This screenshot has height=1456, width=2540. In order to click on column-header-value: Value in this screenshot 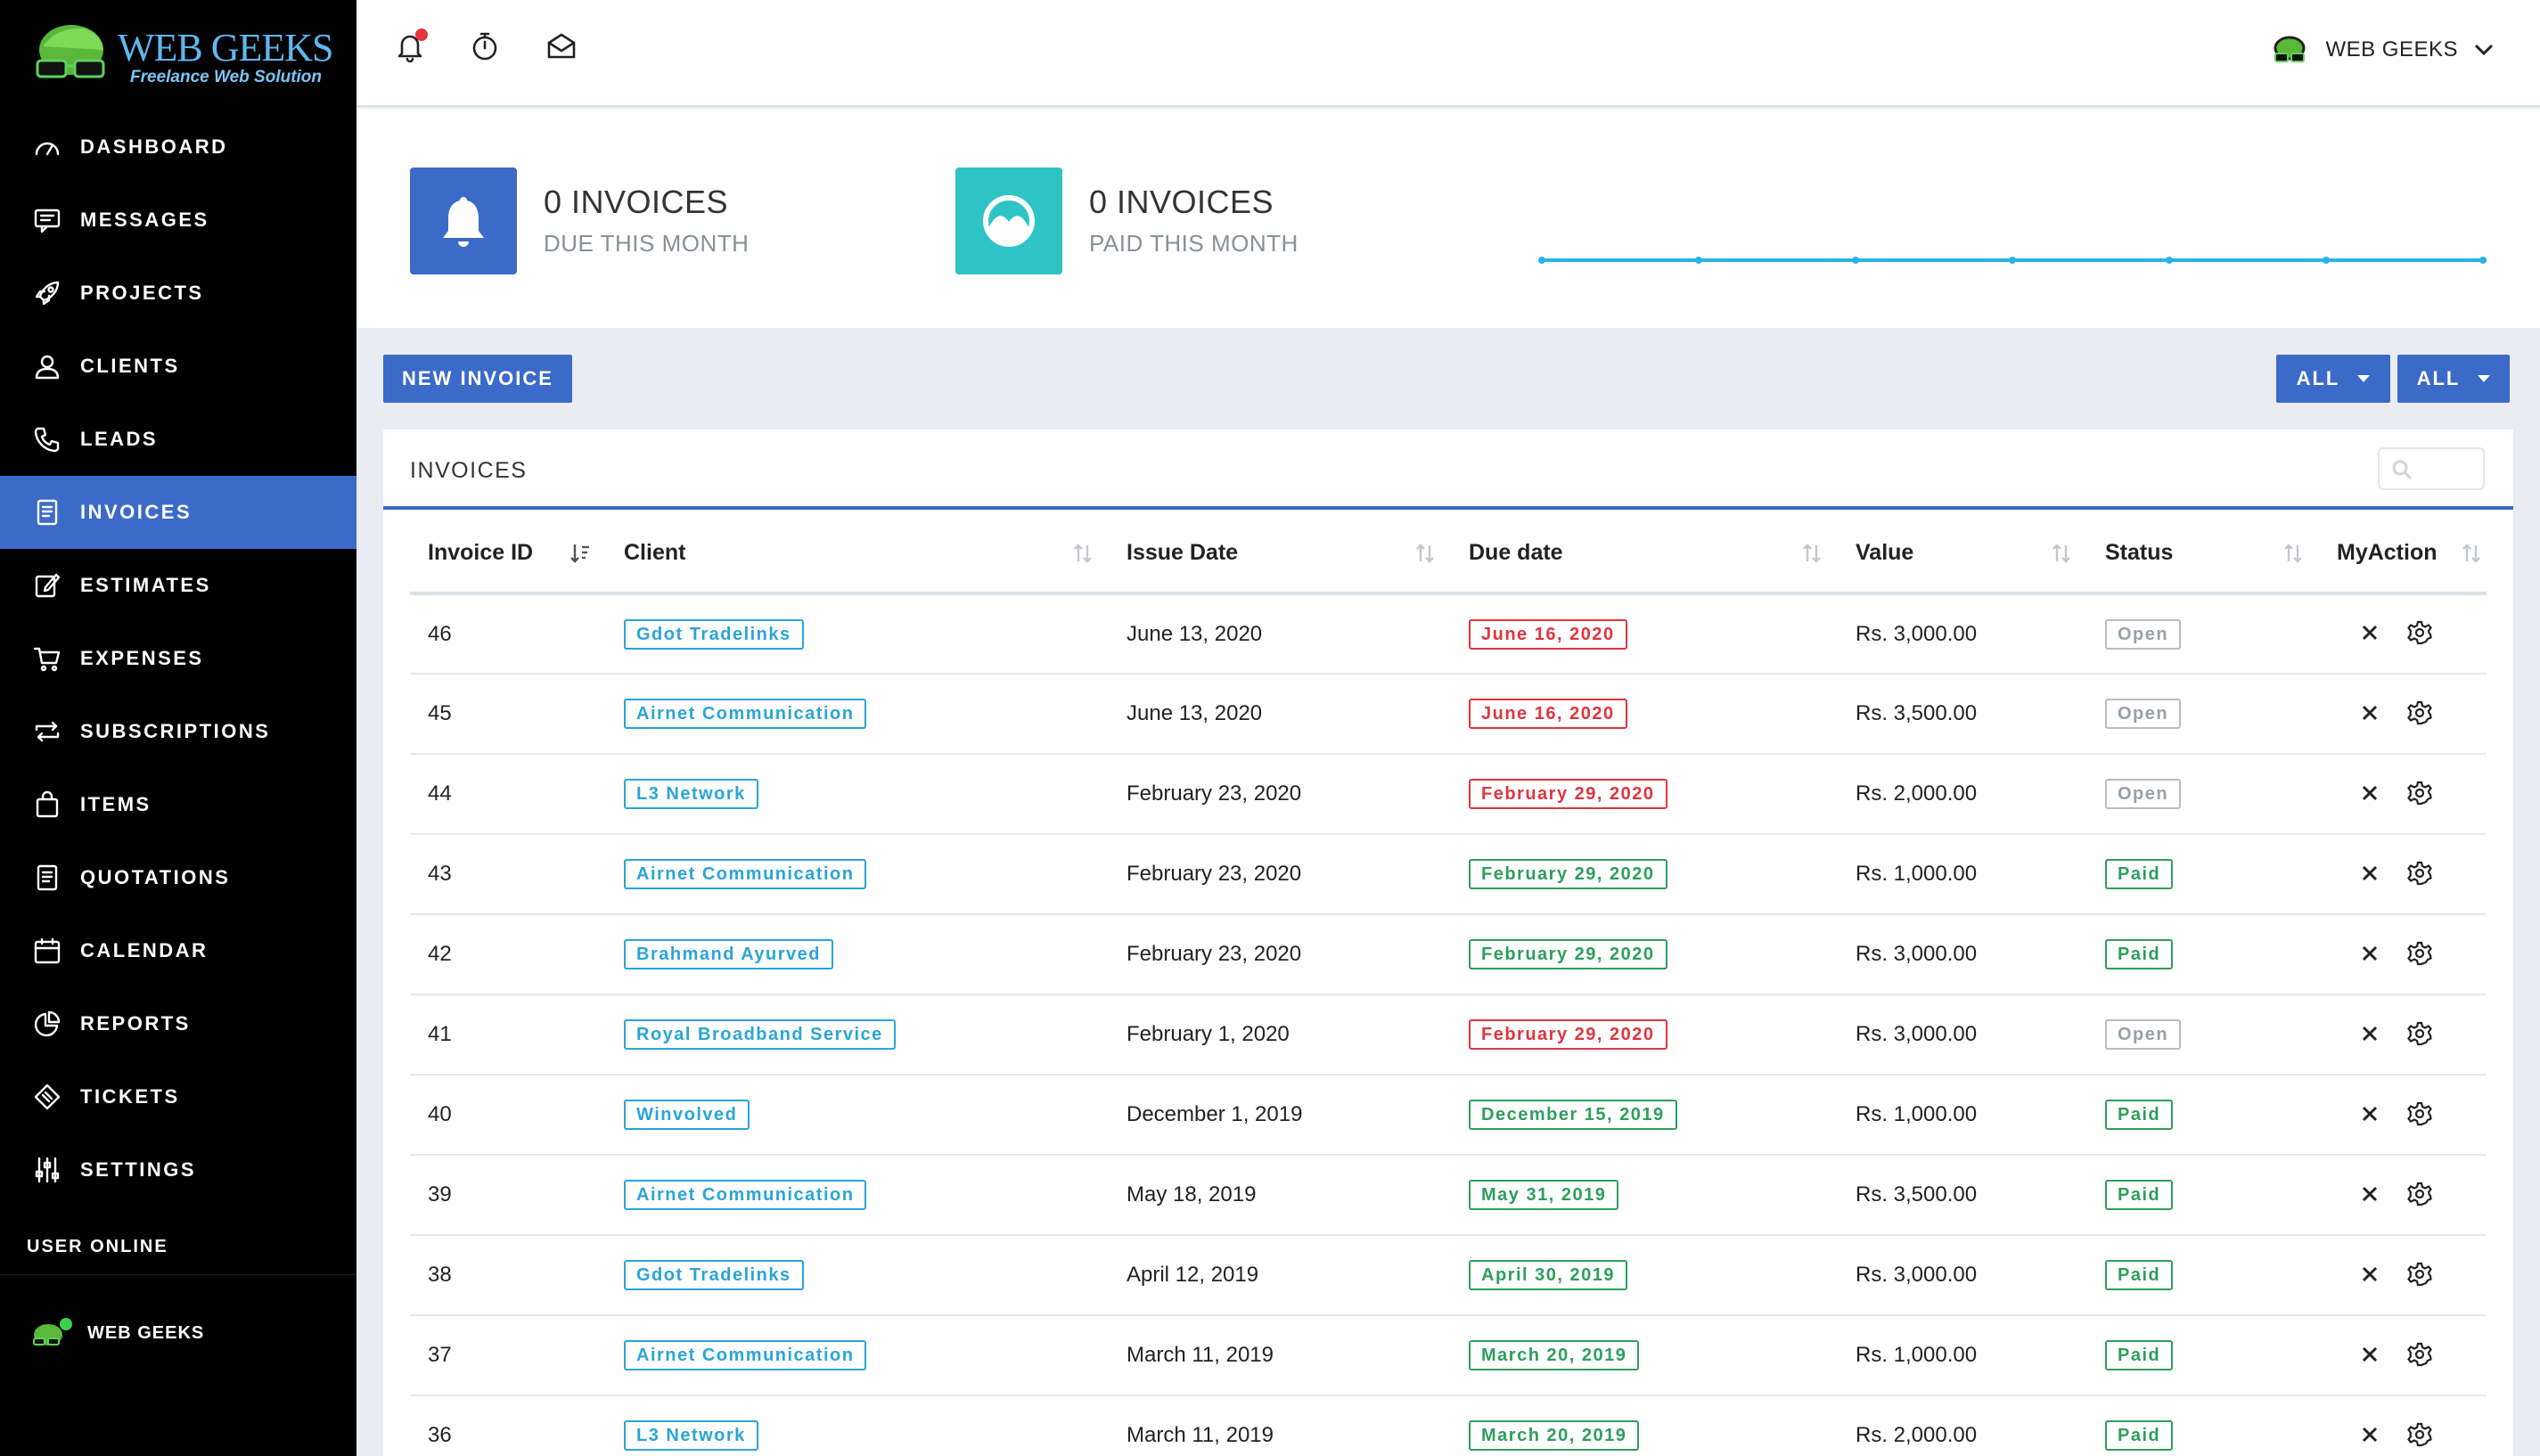, I will do `click(1962, 554)`.